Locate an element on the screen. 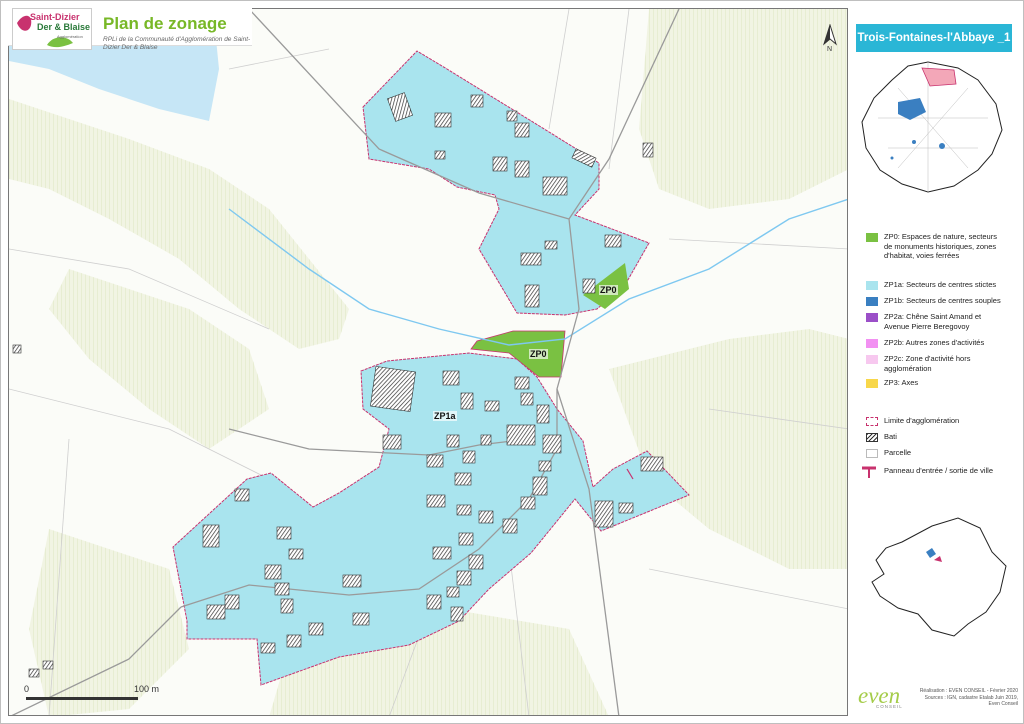 The image size is (1024, 724). logo-line-1: Saint-Dizier is located at coordinates (55, 17).